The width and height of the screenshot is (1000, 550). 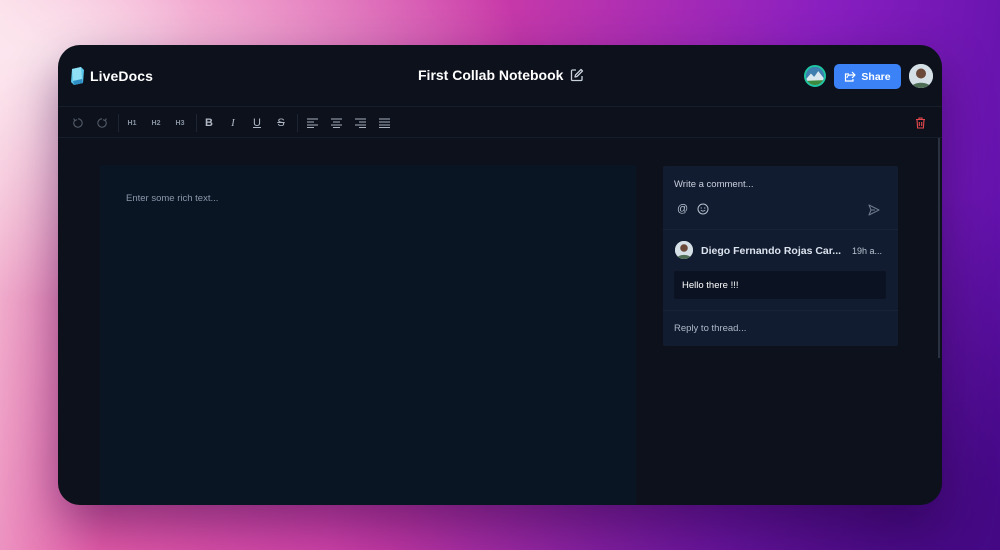 I want to click on document-title-area: First Collab Notebook, so click(x=501, y=75).